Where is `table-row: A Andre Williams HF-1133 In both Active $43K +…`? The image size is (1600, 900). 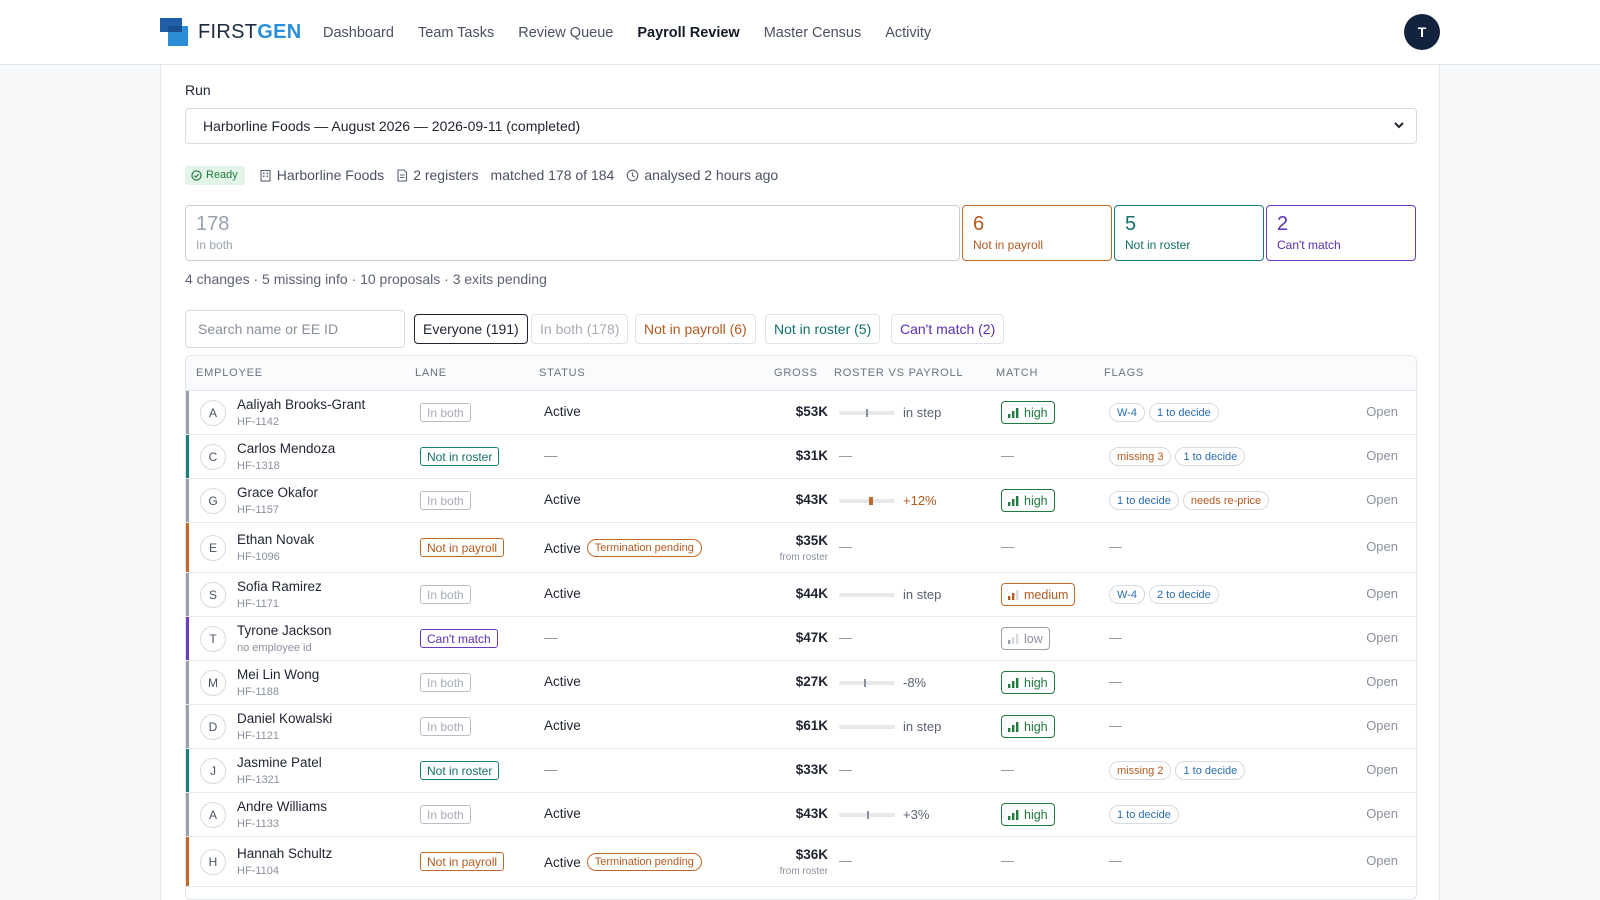 table-row: A Andre Williams HF-1133 In both Active $43K +… is located at coordinates (801, 815).